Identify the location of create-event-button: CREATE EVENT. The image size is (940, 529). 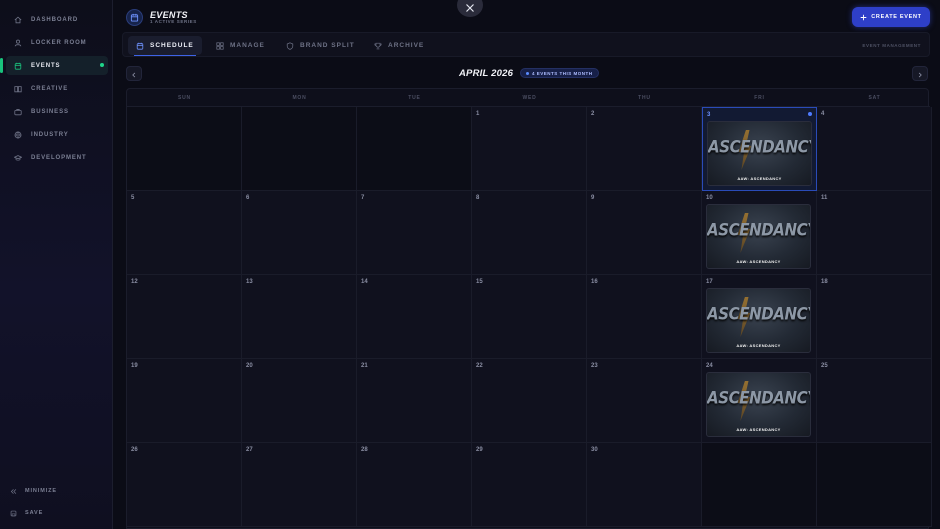
(891, 17).